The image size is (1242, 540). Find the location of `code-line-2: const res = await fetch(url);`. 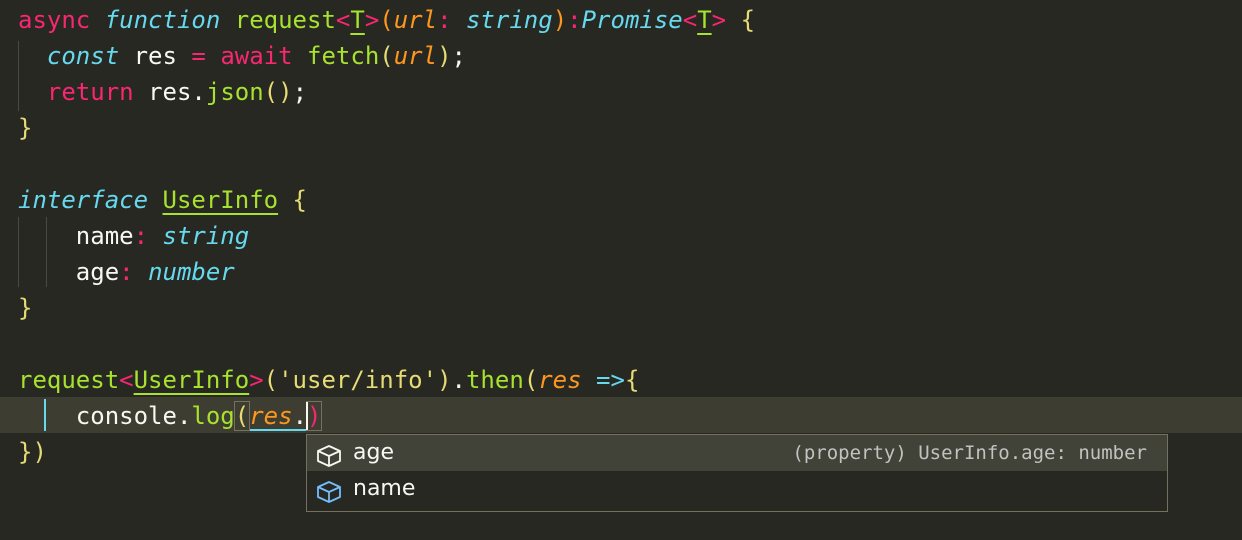

code-line-2: const res = await fetch(url); is located at coordinates (242, 56).